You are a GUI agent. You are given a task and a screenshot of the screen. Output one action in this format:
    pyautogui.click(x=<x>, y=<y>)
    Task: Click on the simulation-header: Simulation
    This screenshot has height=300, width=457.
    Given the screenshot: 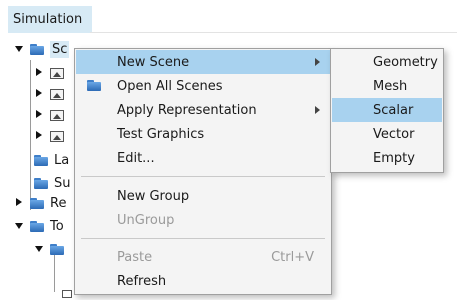 What is the action you would take?
    pyautogui.click(x=228, y=20)
    